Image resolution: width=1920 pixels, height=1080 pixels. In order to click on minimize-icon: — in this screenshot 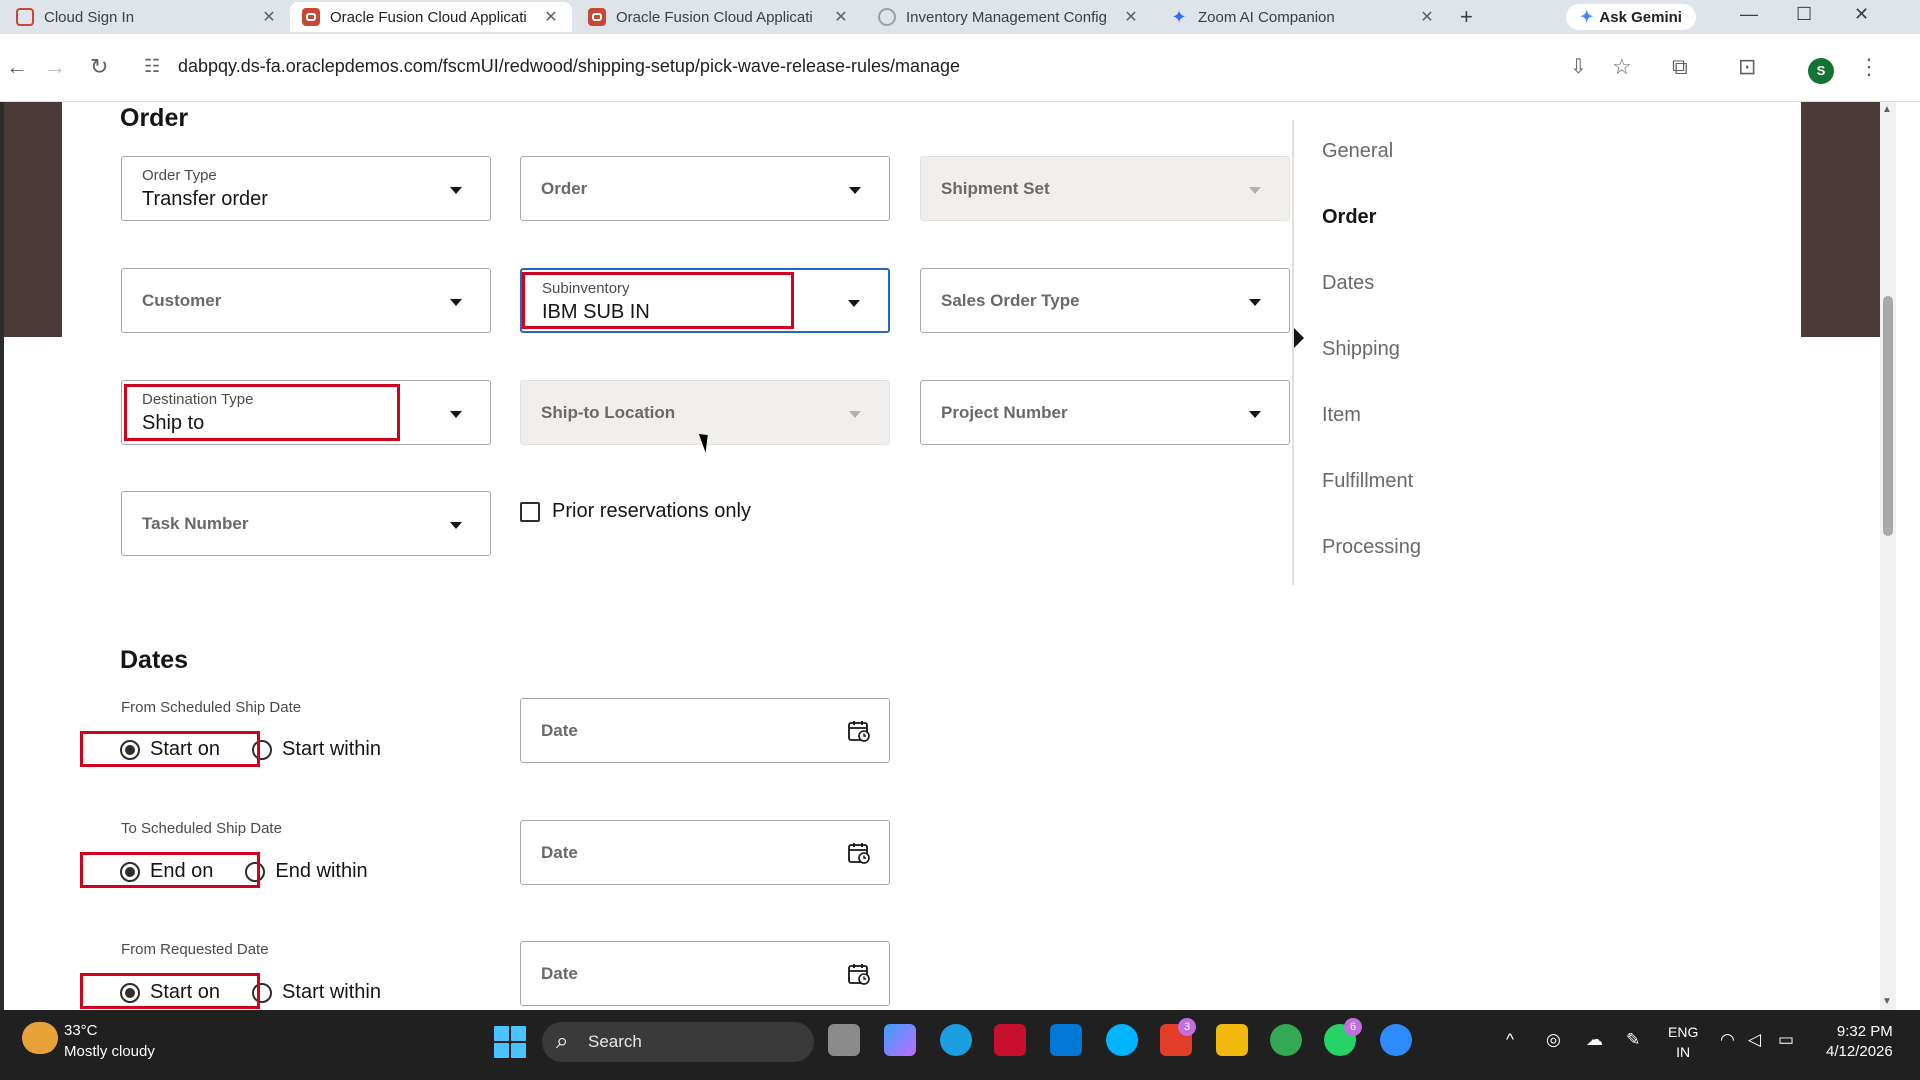, I will do `click(1749, 14)`.